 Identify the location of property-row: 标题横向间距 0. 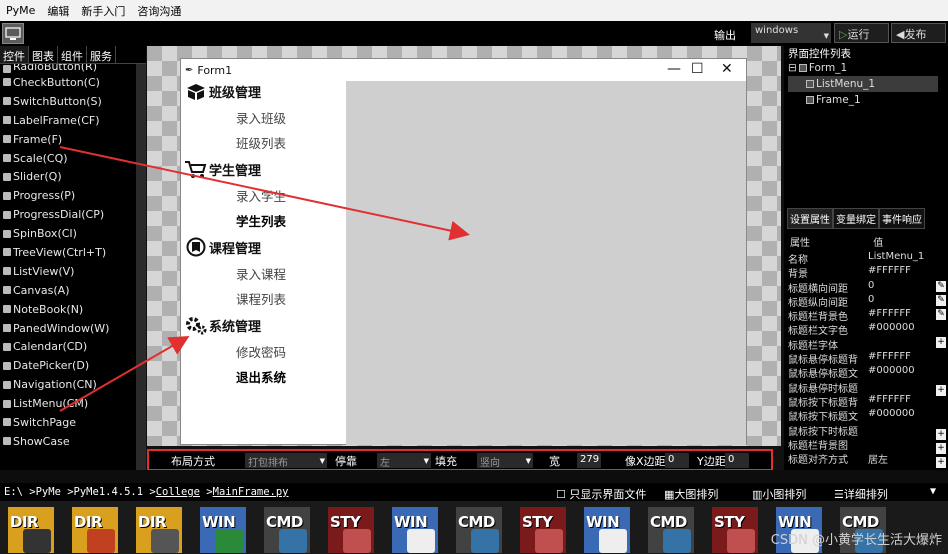
(864, 287).